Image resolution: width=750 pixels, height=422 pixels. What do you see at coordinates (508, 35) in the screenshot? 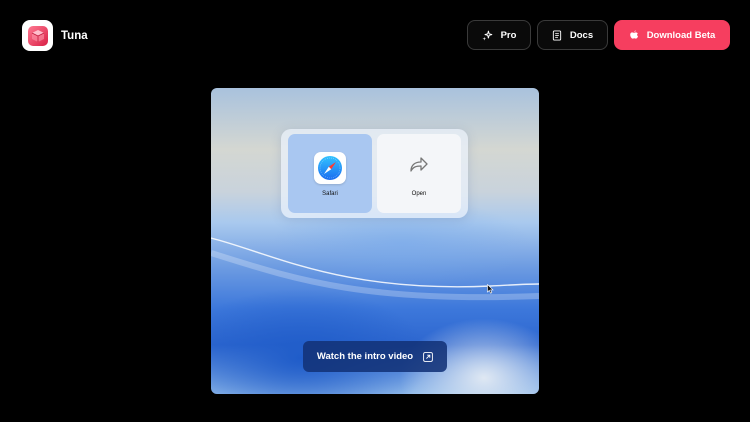
I see `pro-label: Pro` at bounding box center [508, 35].